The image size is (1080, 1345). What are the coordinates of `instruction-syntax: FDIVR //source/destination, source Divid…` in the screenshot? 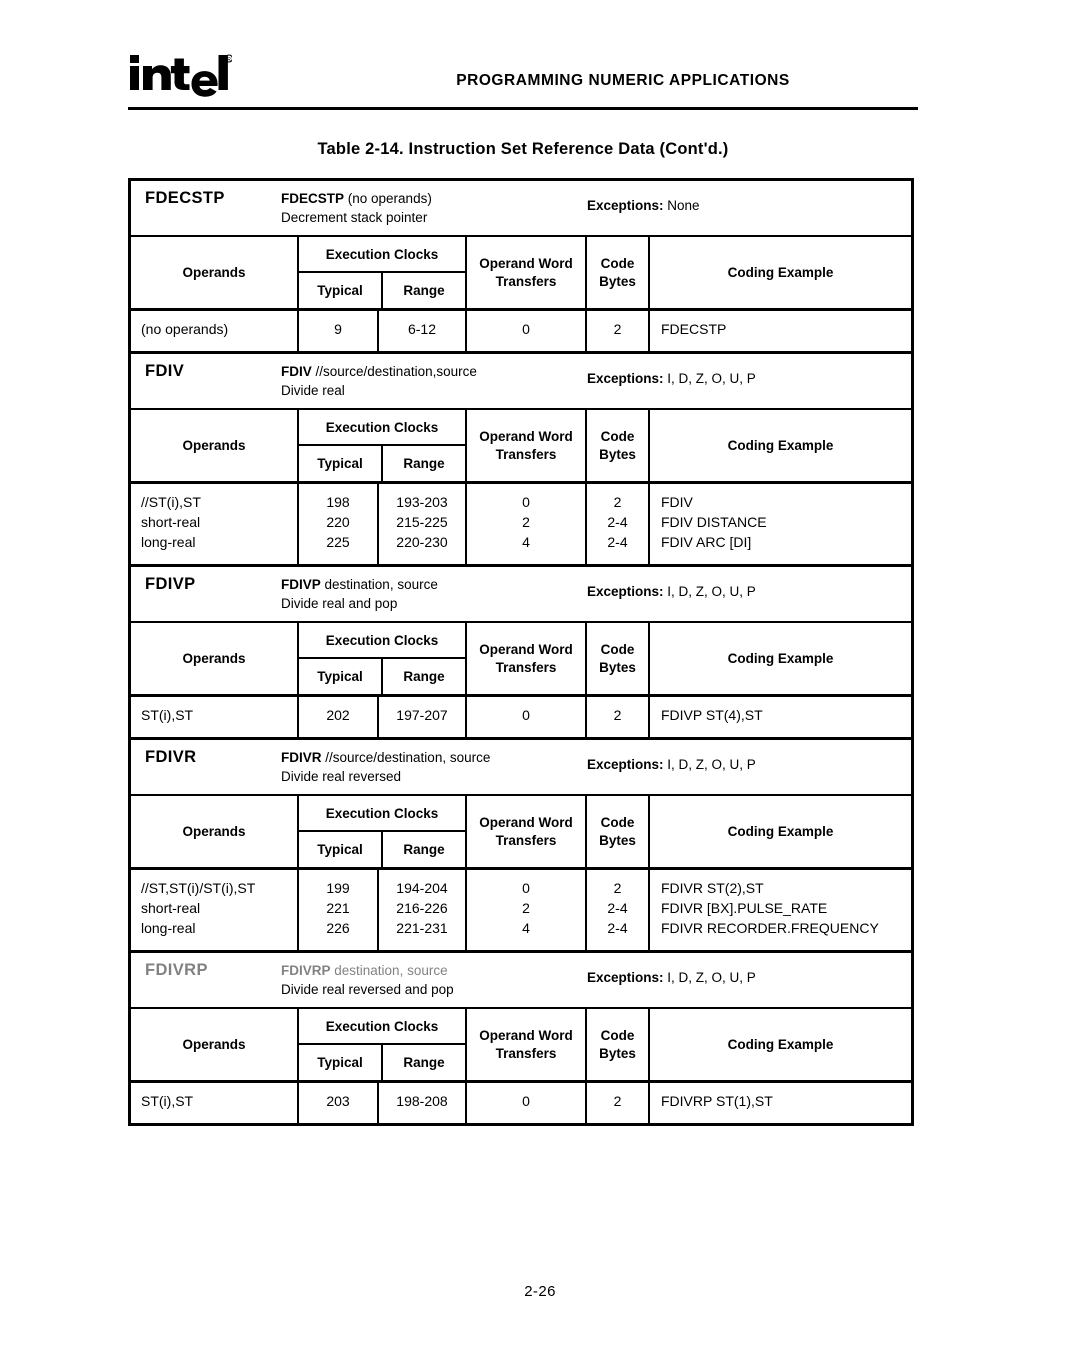 It's located at (431, 767).